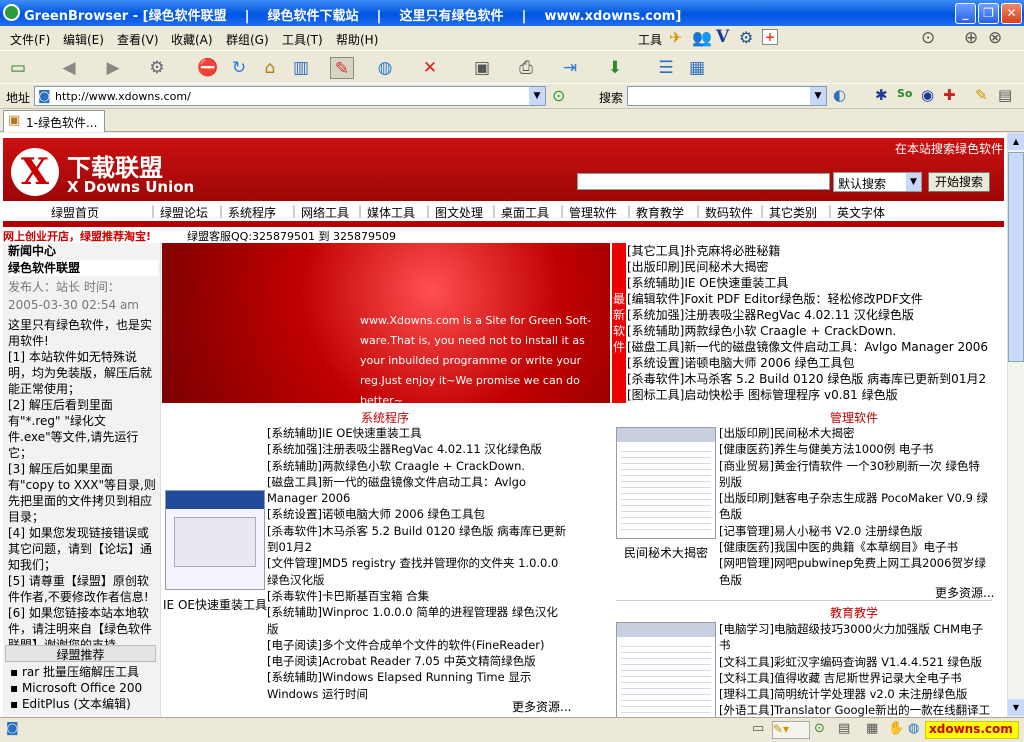  What do you see at coordinates (746, 37) in the screenshot?
I see `settings-icon: ⚙` at bounding box center [746, 37].